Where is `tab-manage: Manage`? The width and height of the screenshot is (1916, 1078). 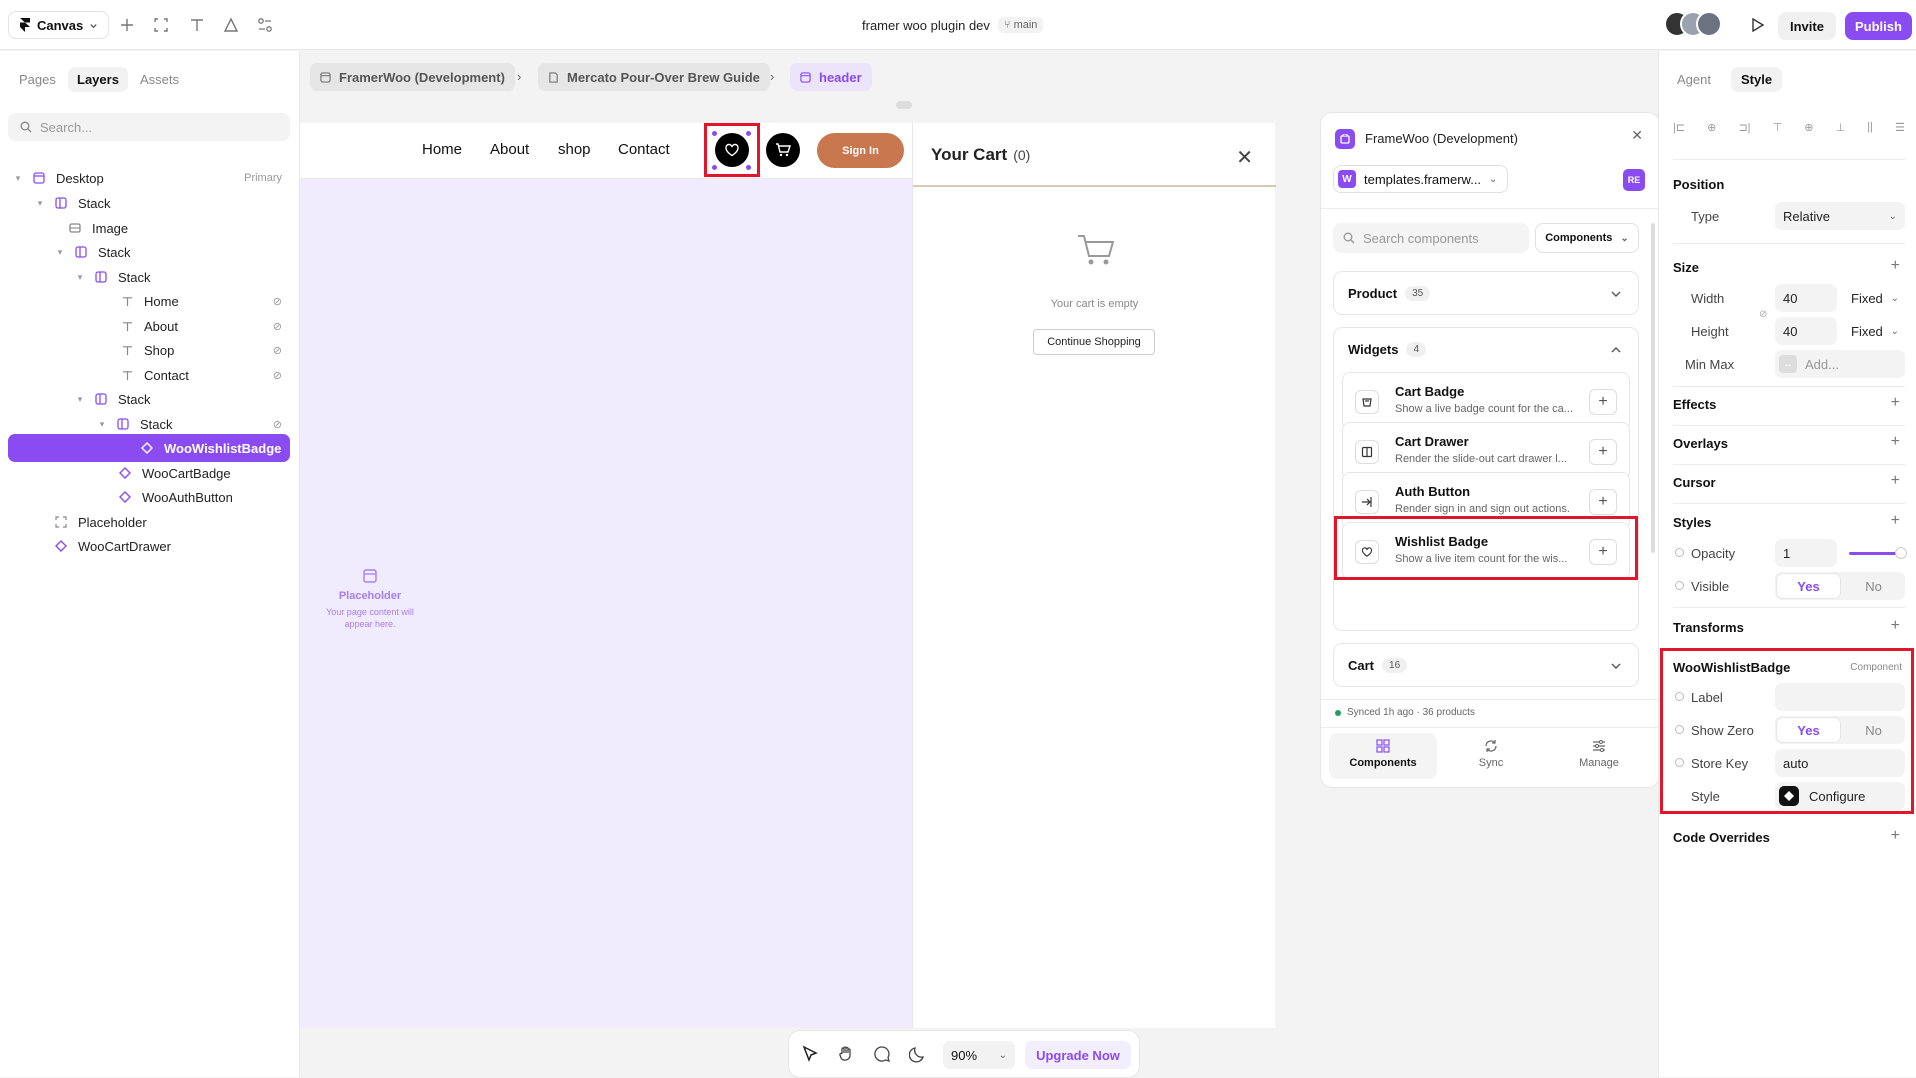
tab-manage: Manage is located at coordinates (1599, 754).